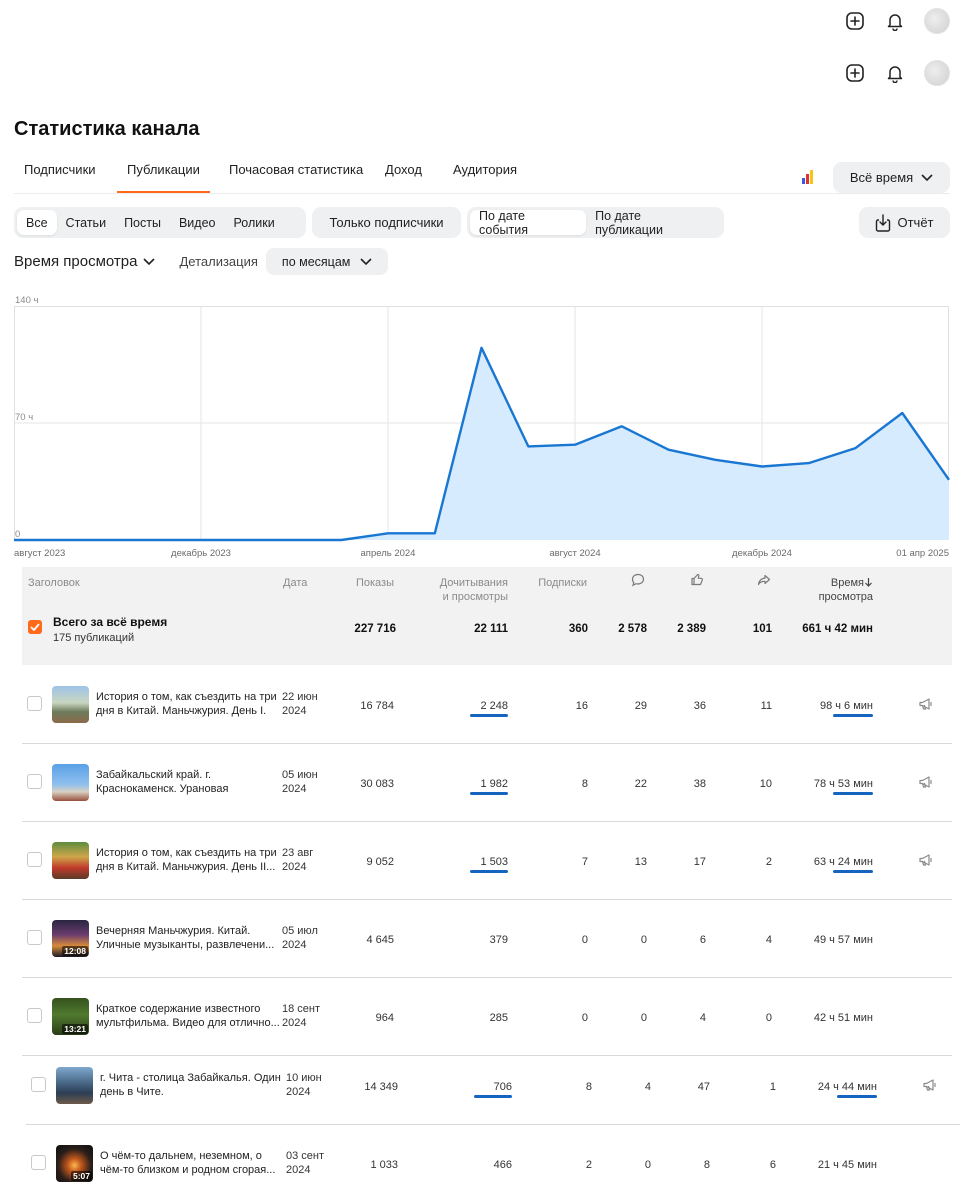 The width and height of the screenshot is (960, 1200). I want to click on comment-icon, so click(638, 582).